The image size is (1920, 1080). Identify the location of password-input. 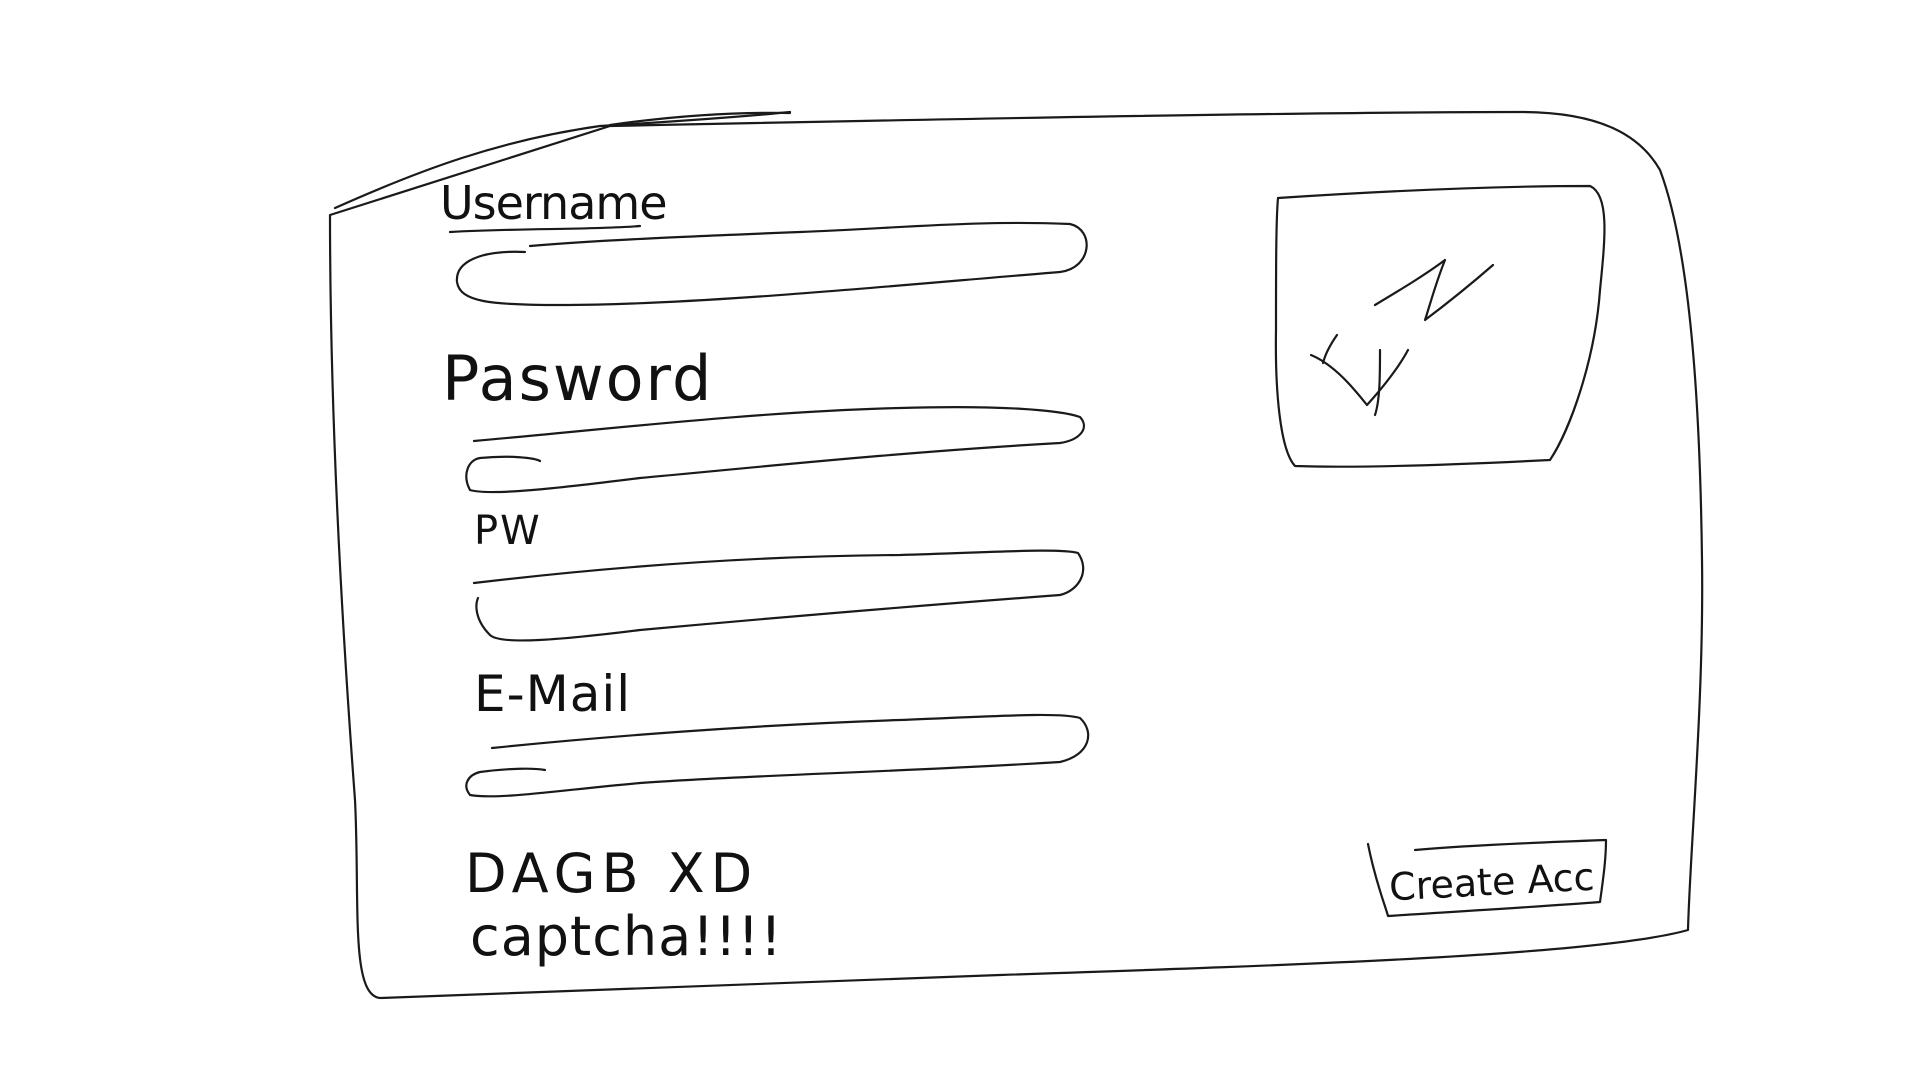
(777, 453).